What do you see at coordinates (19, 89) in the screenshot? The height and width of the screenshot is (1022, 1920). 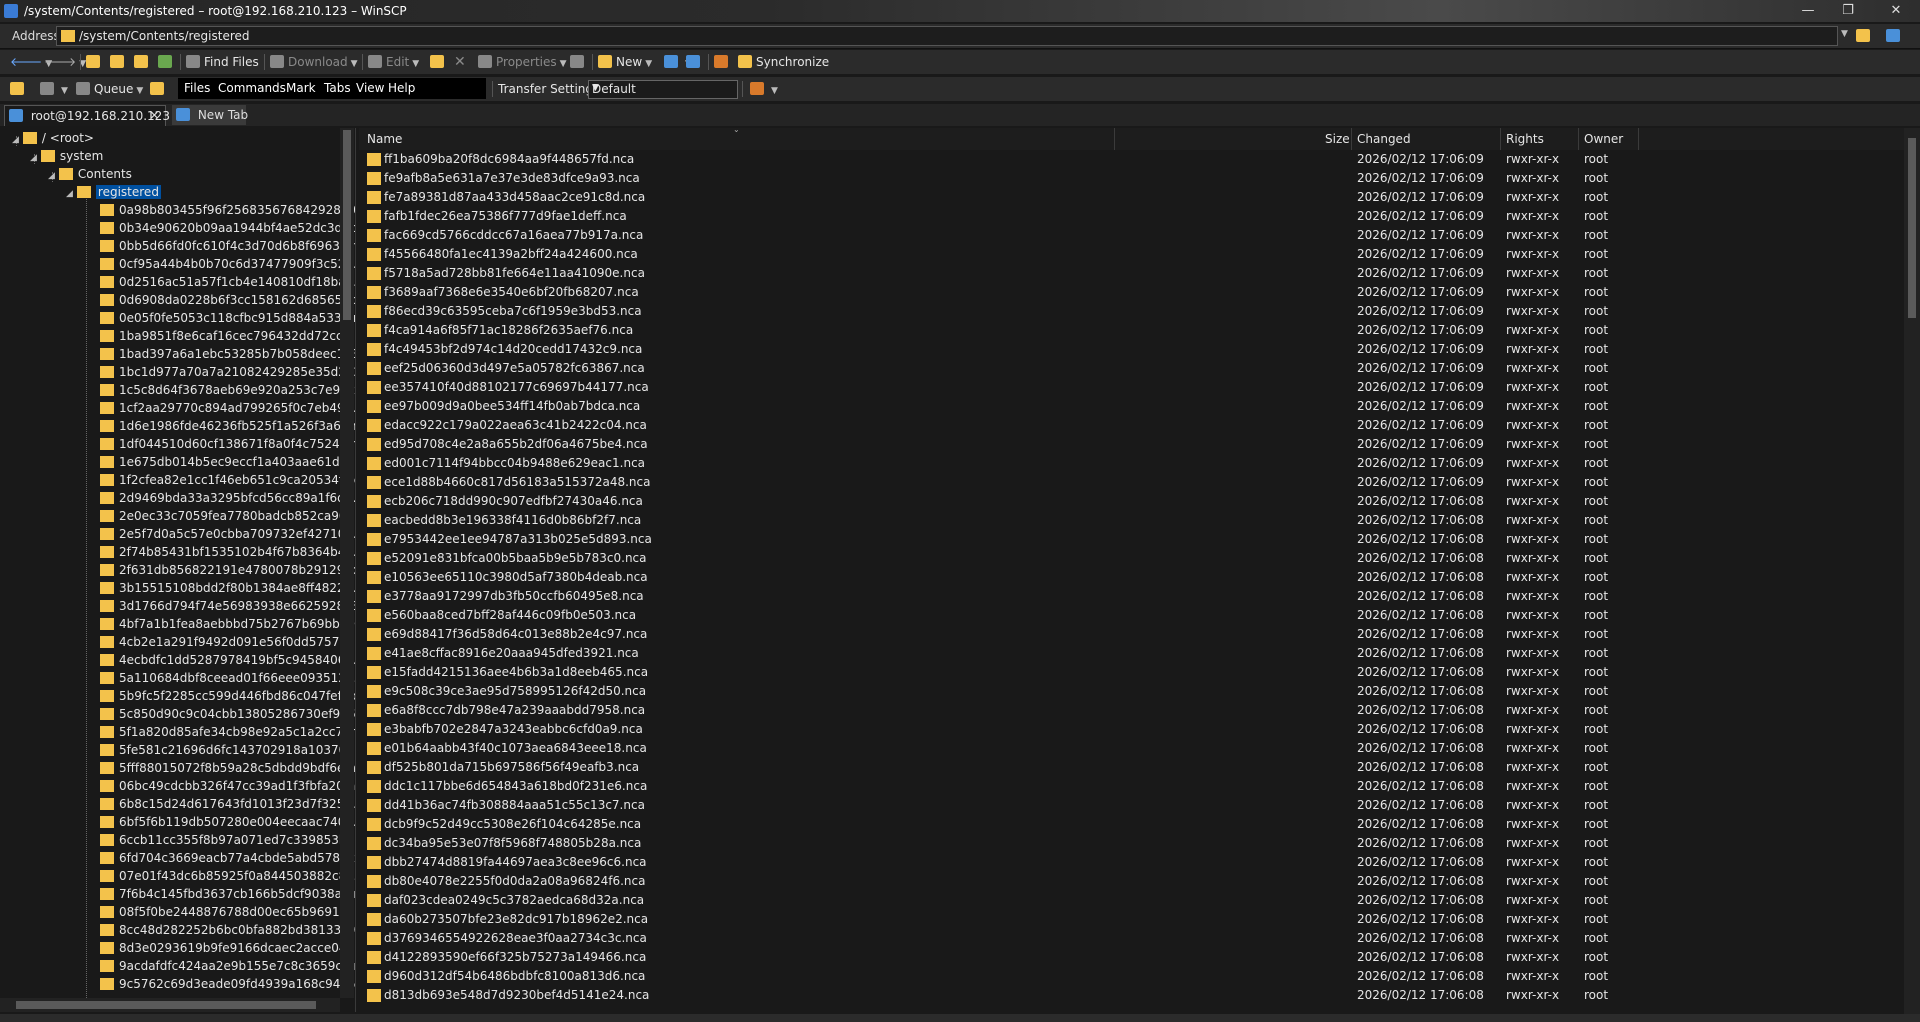 I see `preferences-icon` at bounding box center [19, 89].